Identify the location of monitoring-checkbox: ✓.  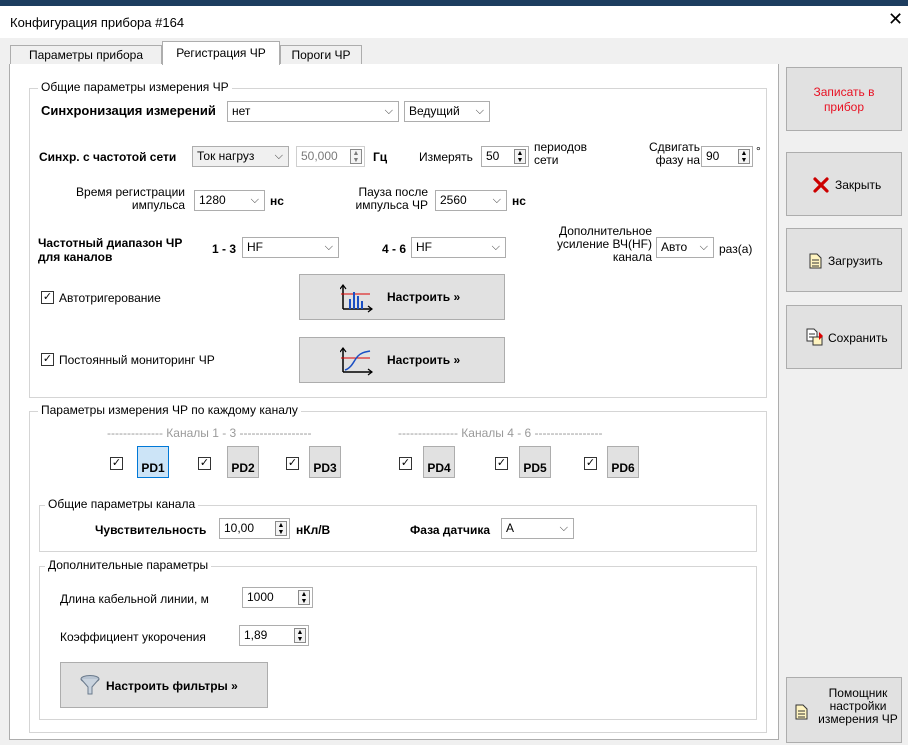
(47, 359).